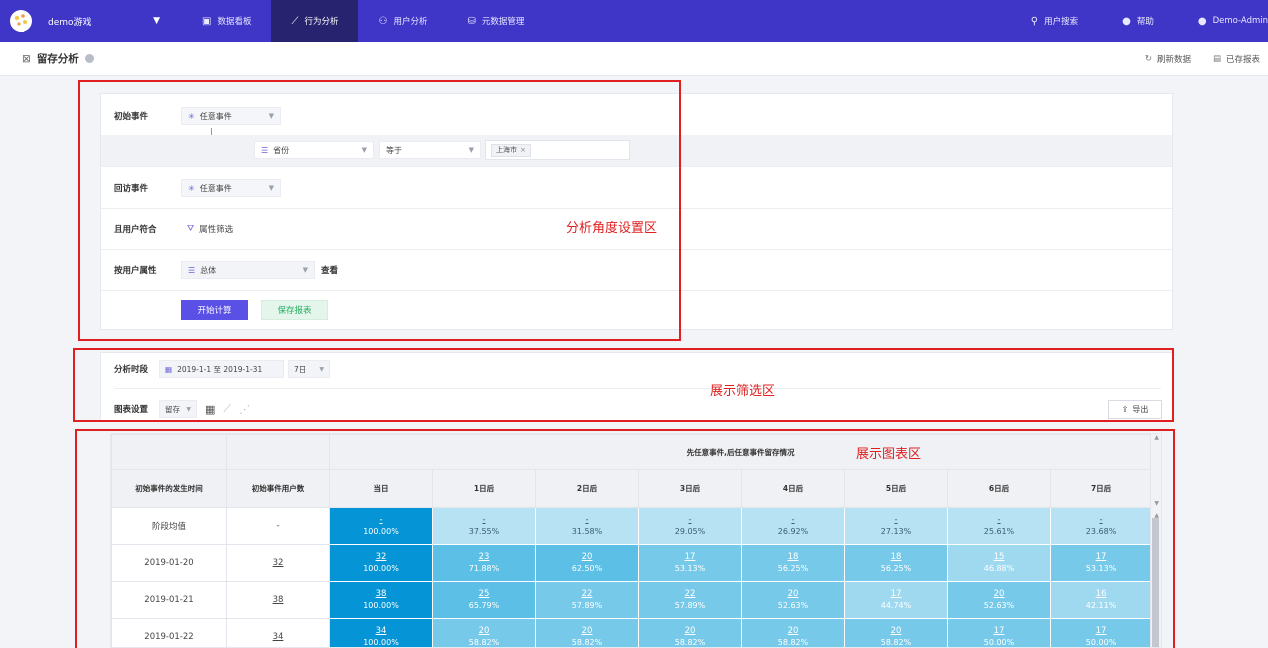  I want to click on report-icon: ▤, so click(1216, 58).